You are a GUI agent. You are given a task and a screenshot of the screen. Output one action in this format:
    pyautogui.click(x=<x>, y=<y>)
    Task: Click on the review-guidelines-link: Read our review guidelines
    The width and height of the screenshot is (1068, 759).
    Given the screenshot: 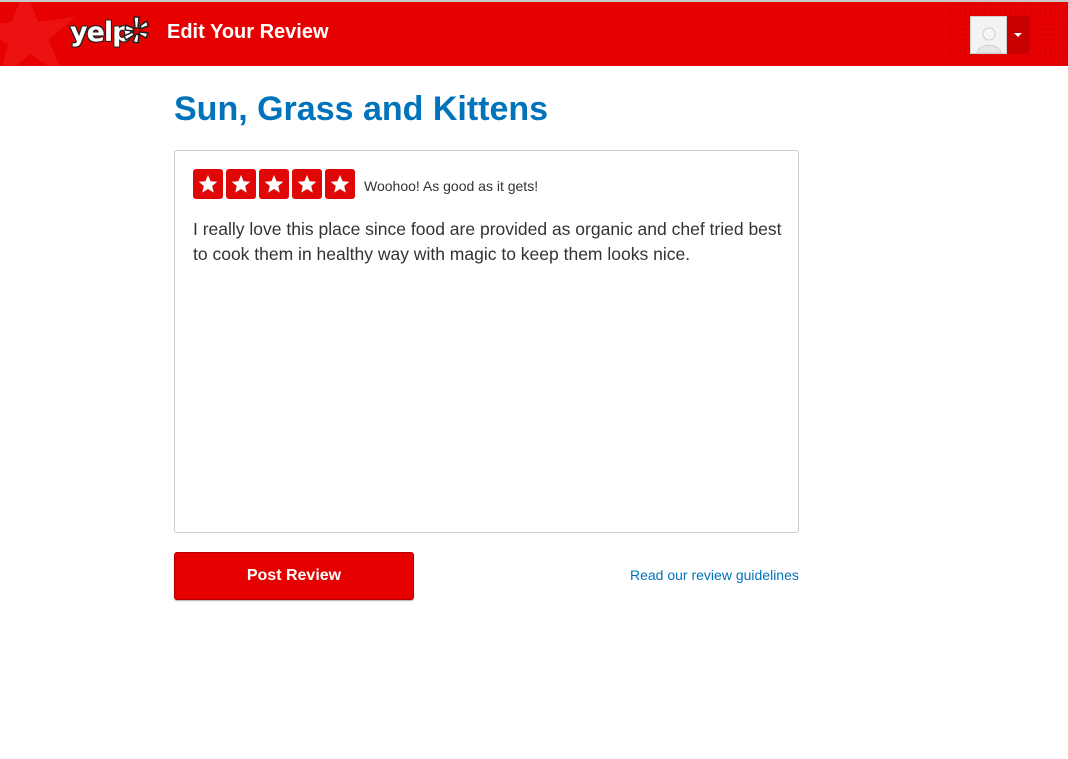 What is the action you would take?
    pyautogui.click(x=714, y=575)
    